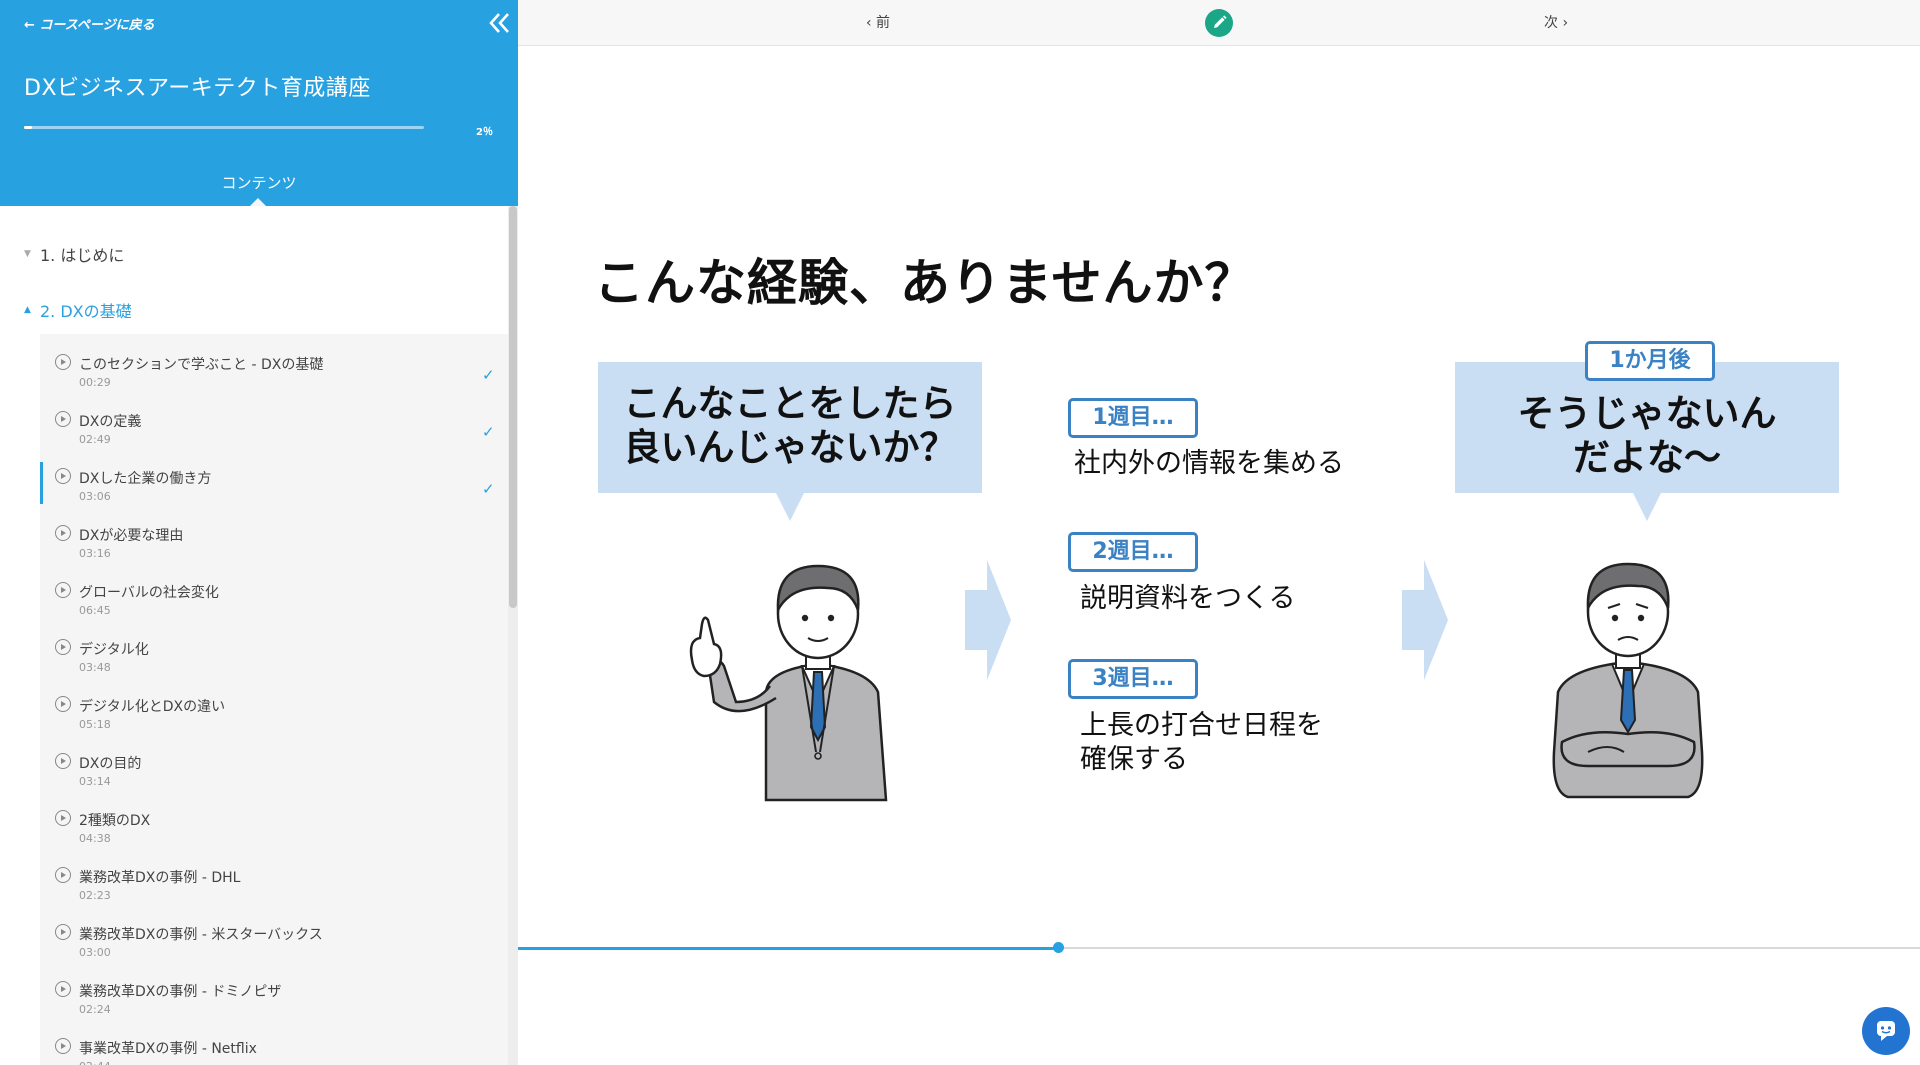 The image size is (1920, 1065). I want to click on lesson-item: 事業改革DXの事例 - Netflix 02:44, so click(274, 1046).